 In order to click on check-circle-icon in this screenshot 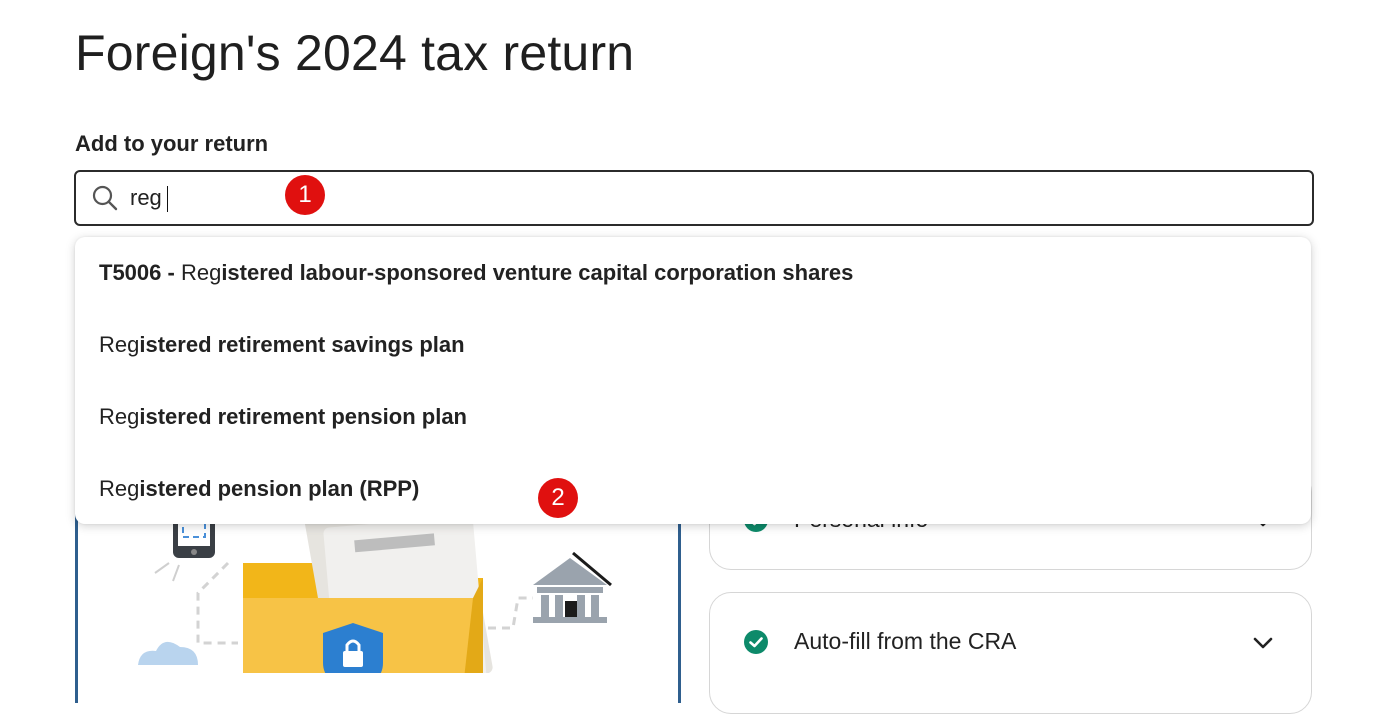, I will do `click(756, 642)`.